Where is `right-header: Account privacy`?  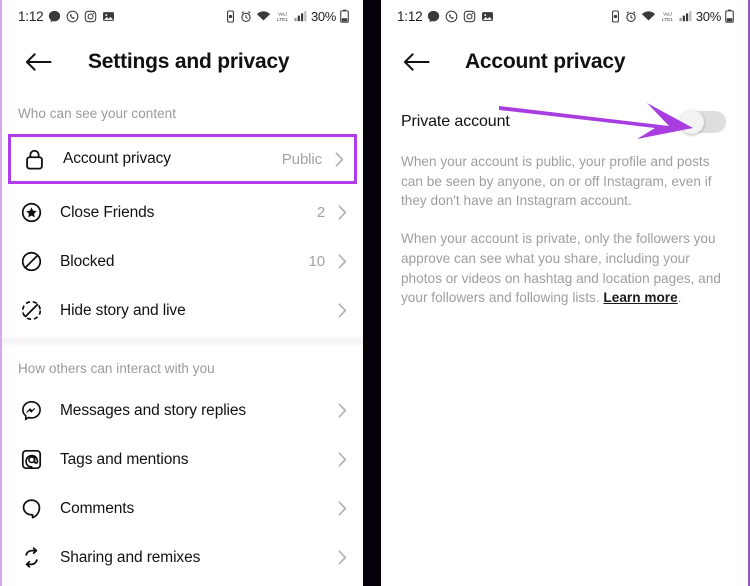
right-header: Account privacy is located at coordinates (564, 62).